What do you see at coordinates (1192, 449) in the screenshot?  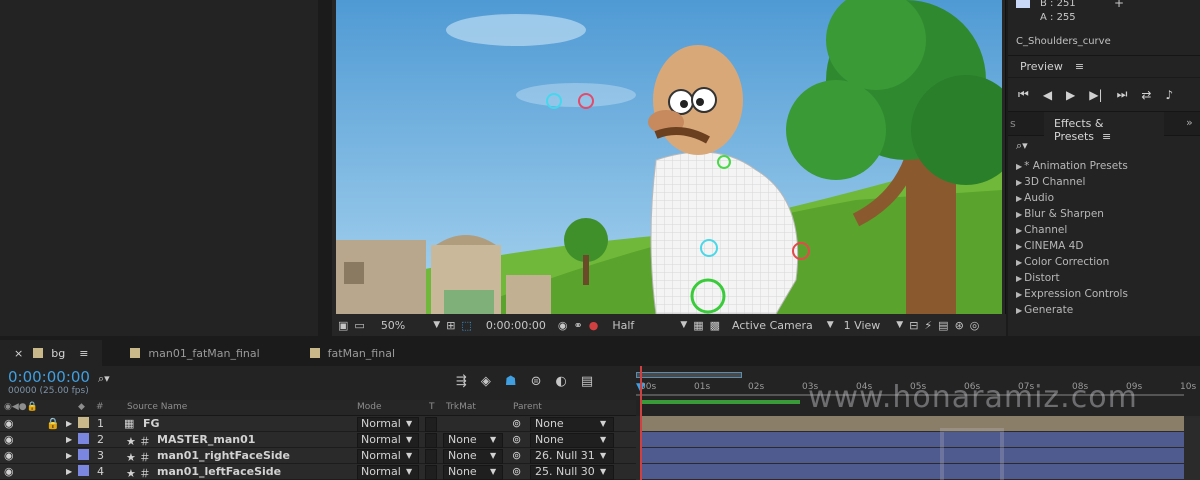 I see `timeline-scrollbar` at bounding box center [1192, 449].